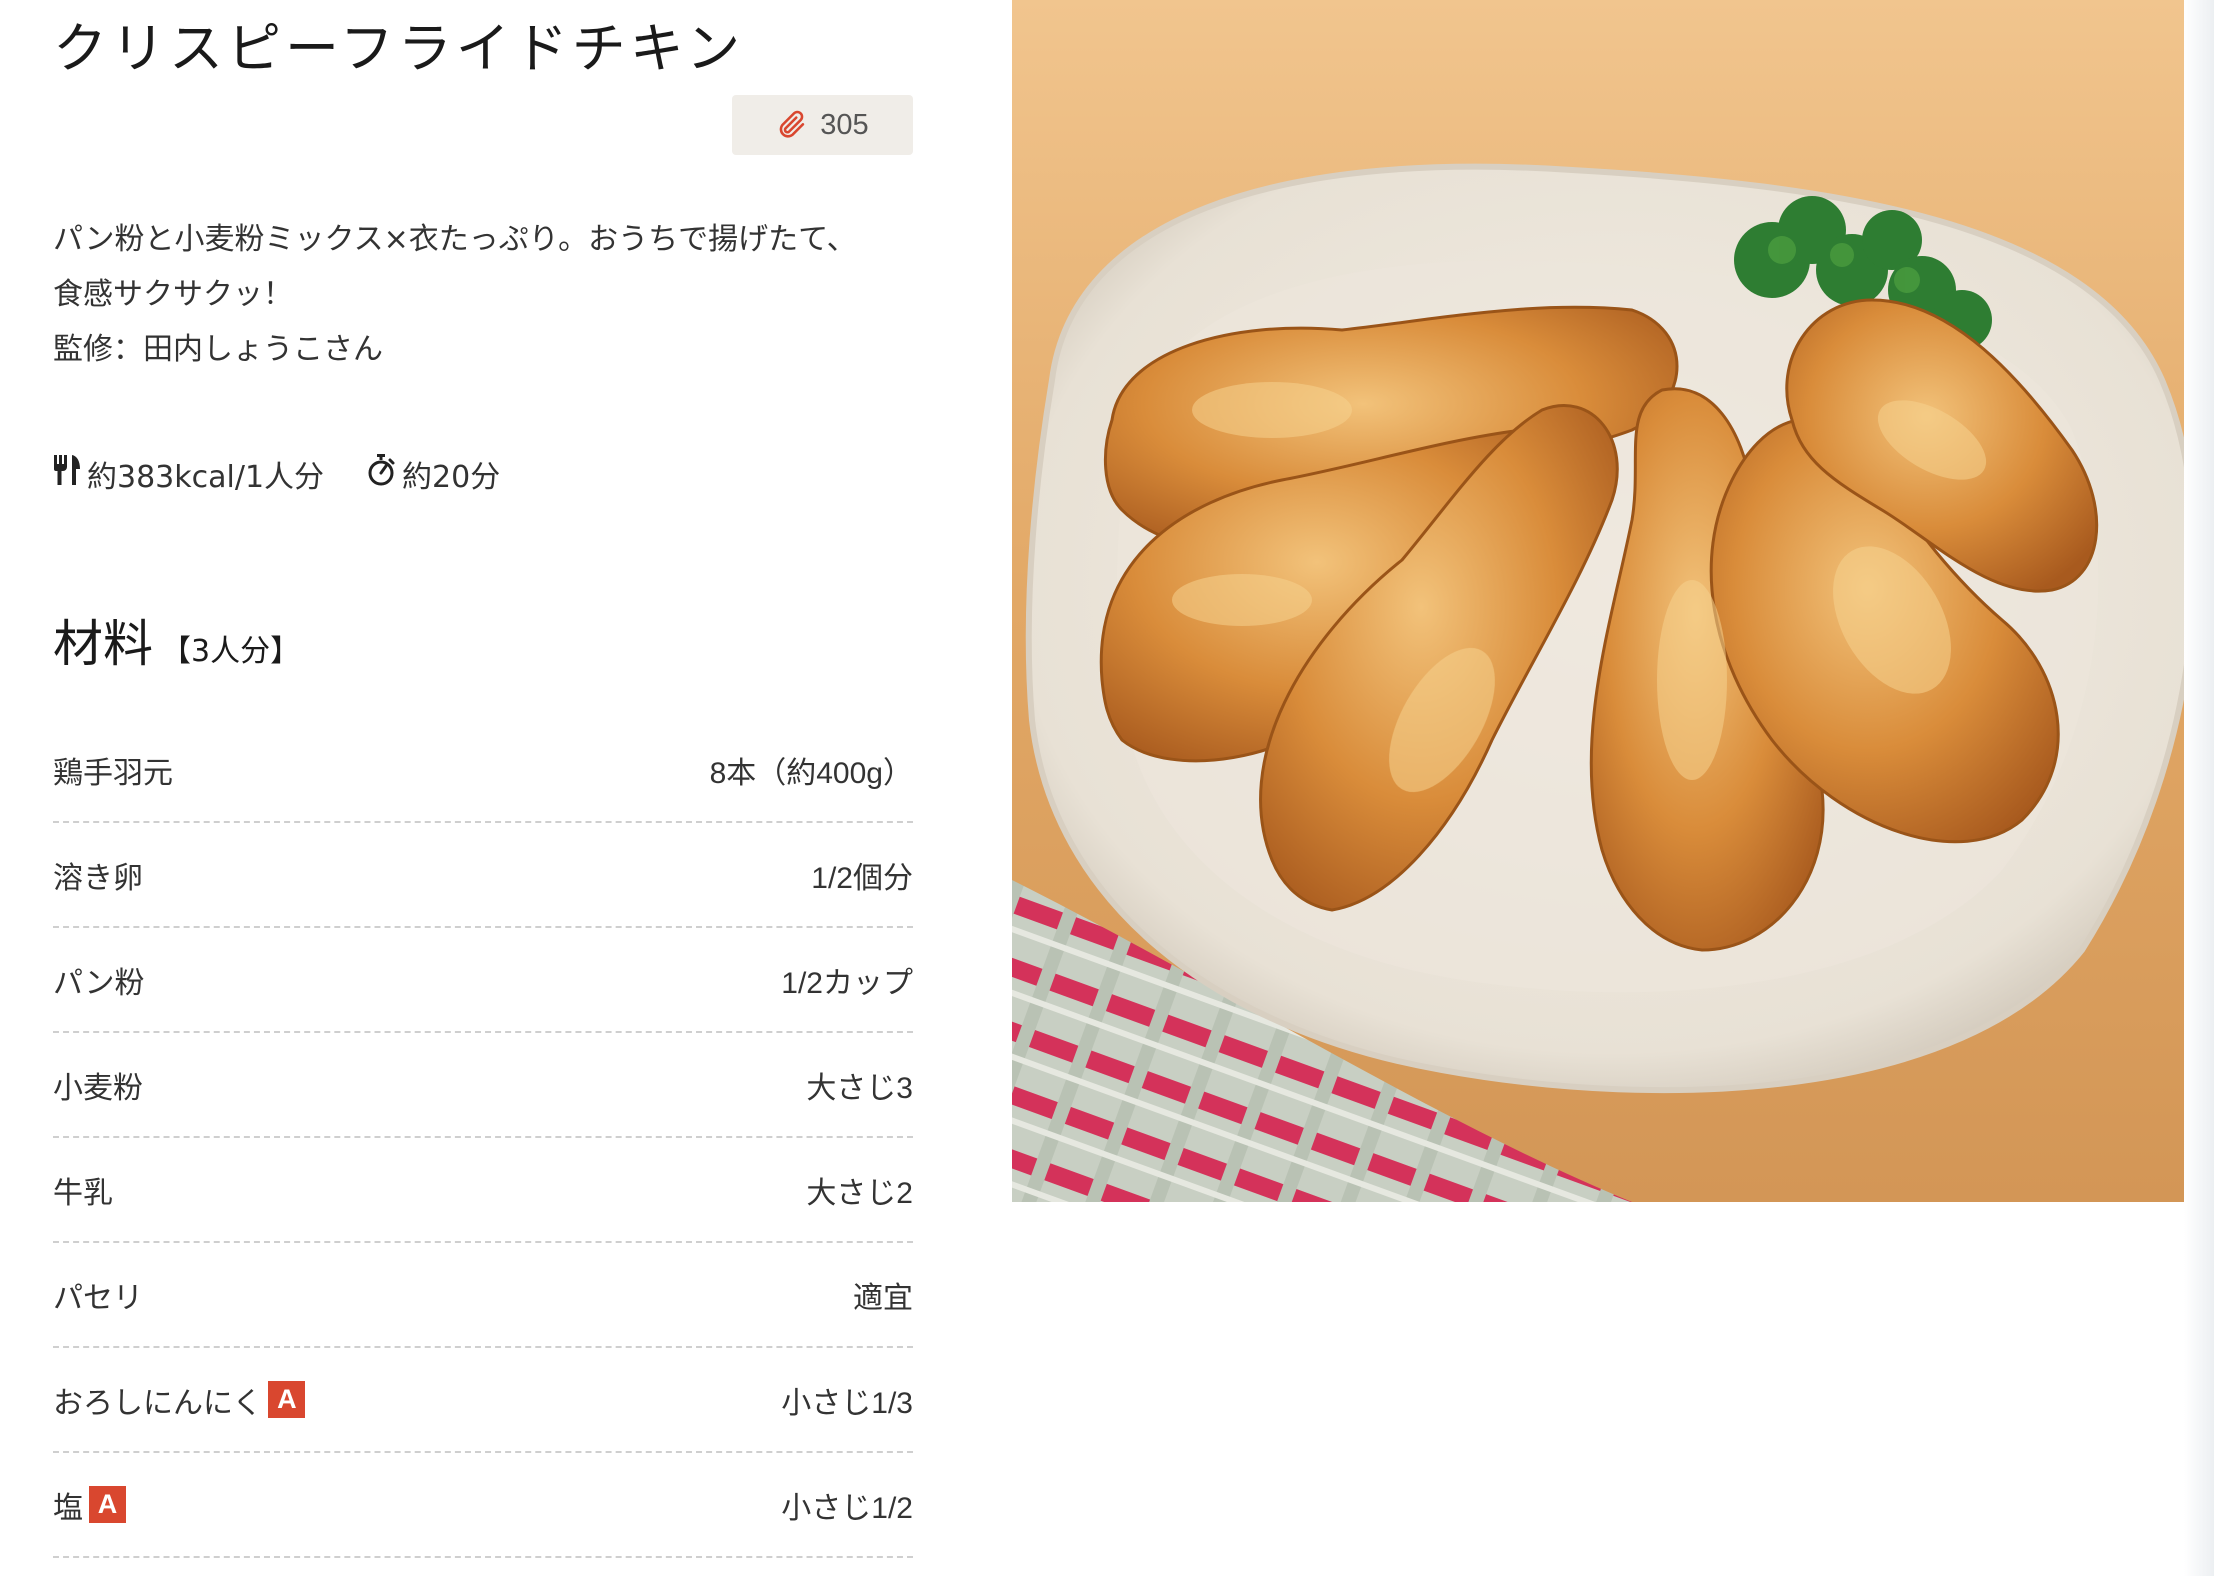 The height and width of the screenshot is (1576, 2214). I want to click on clip-button: 305, so click(822, 125).